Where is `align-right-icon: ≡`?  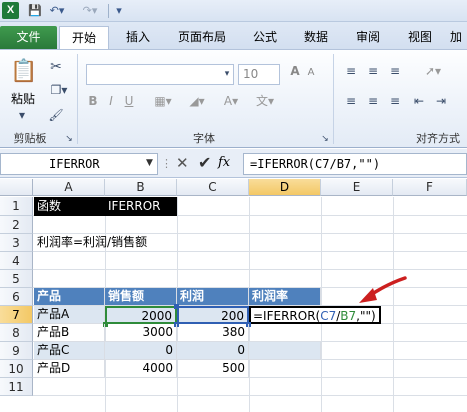 align-right-icon: ≡ is located at coordinates (395, 101).